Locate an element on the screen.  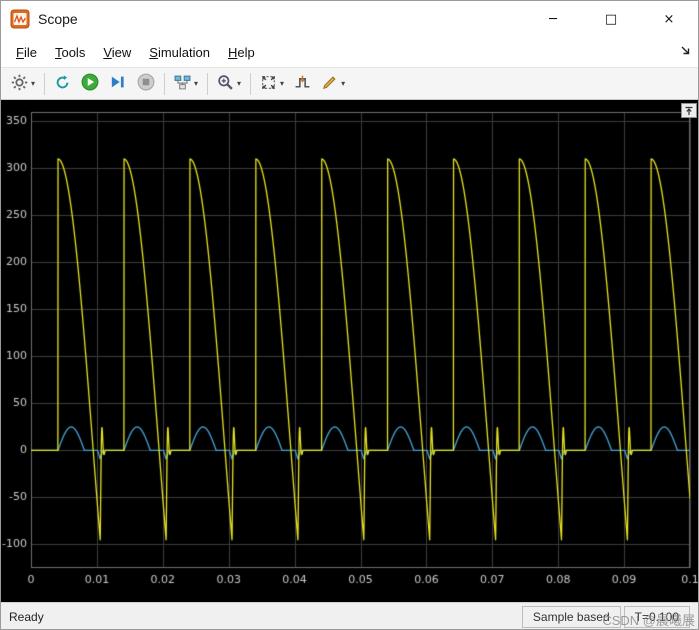
close-button: × is located at coordinates (669, 19).